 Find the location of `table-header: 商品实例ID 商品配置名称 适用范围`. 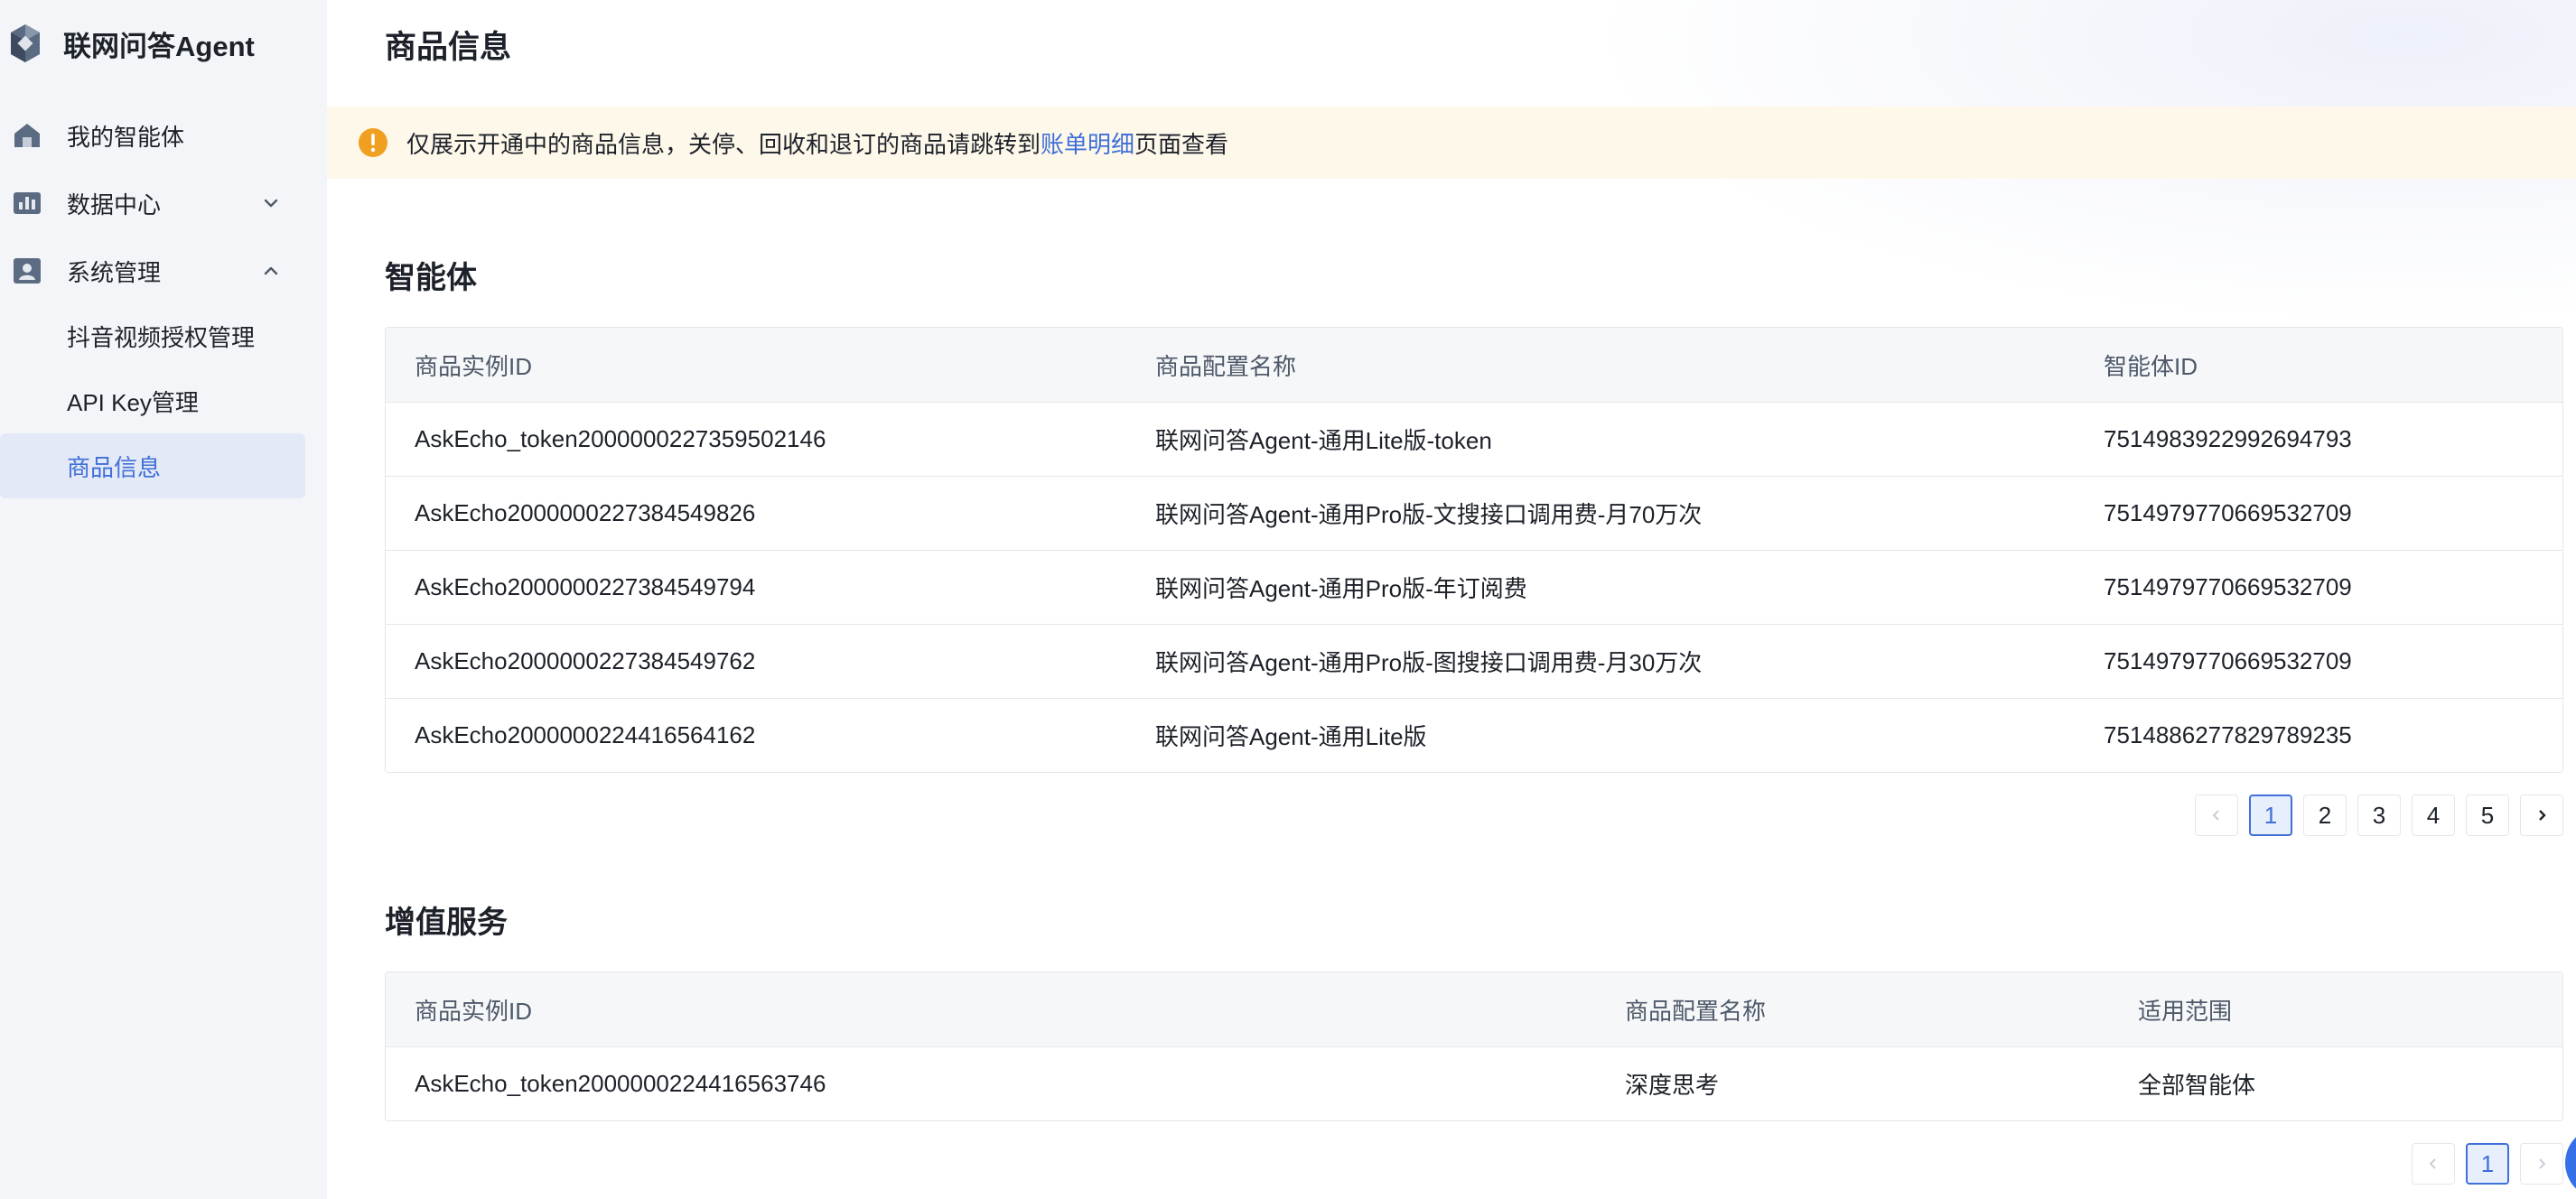

table-header: 商品实例ID 商品配置名称 适用范围 is located at coordinates (1474, 1009).